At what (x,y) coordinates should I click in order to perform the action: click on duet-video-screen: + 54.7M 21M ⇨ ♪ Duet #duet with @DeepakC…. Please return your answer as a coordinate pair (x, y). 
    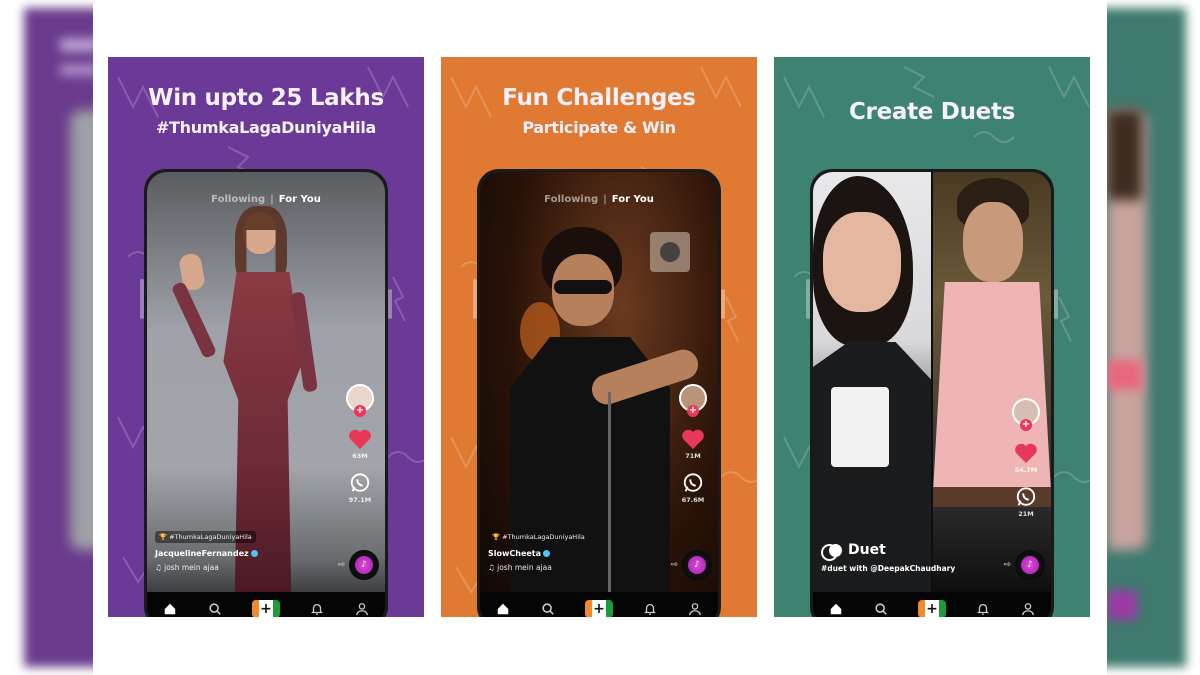
    Looking at the image, I should click on (932, 394).